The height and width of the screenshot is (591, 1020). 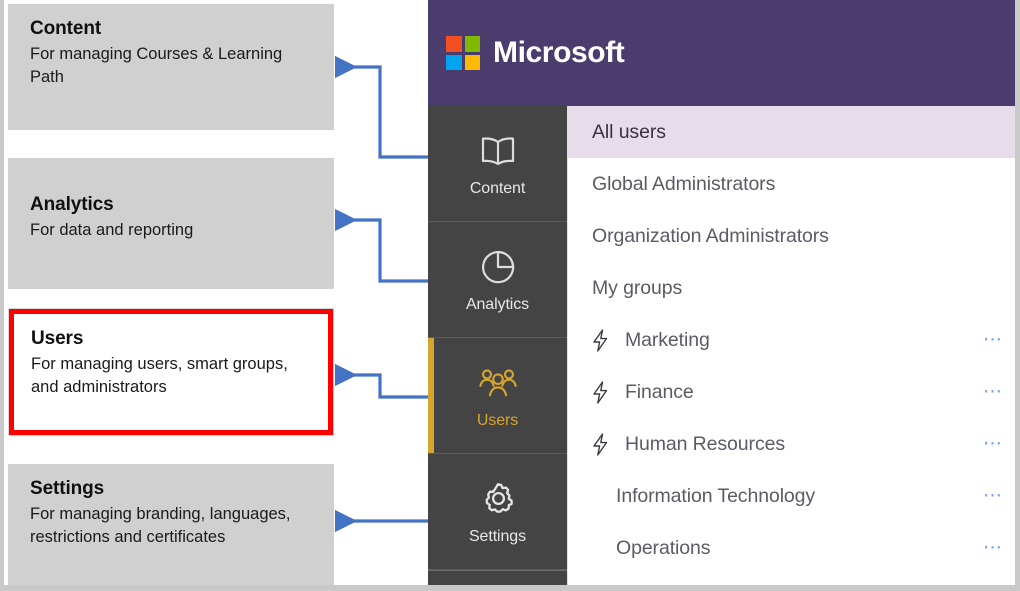 I want to click on rail-item-content: Content, so click(x=497, y=164).